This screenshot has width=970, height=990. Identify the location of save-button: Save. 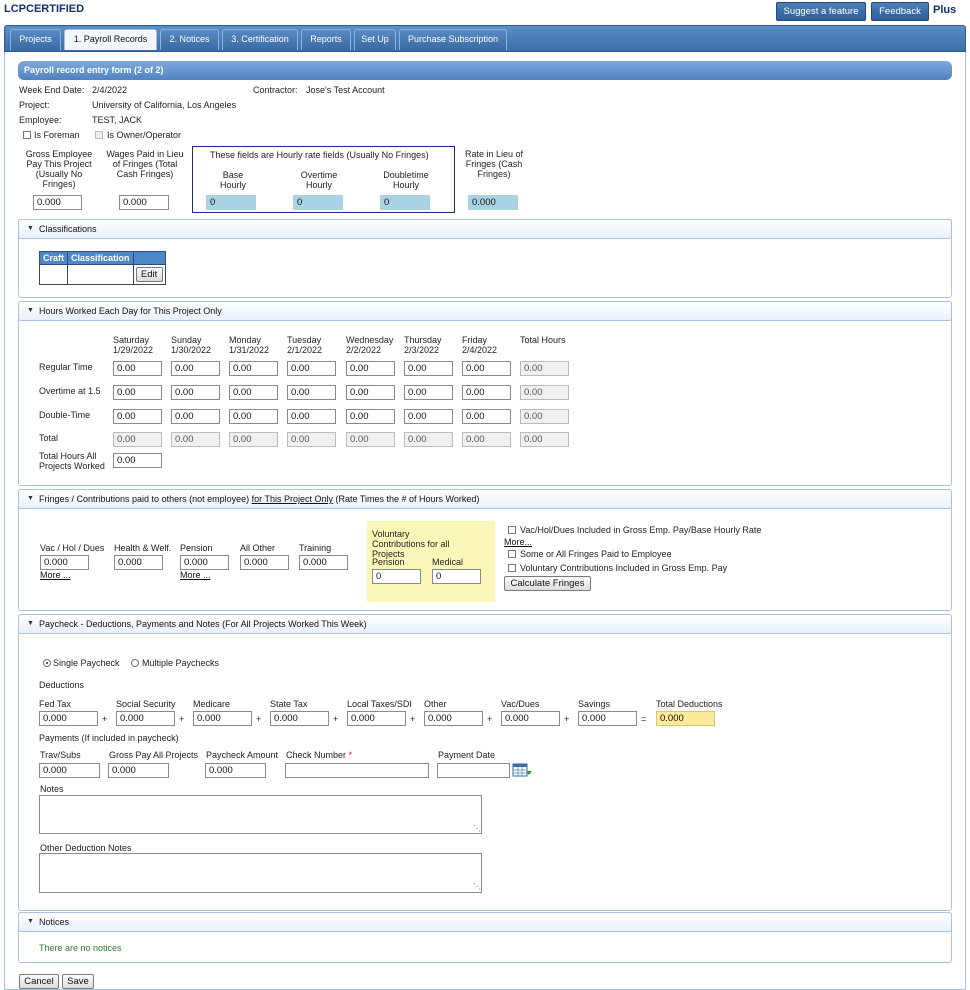
(78, 981).